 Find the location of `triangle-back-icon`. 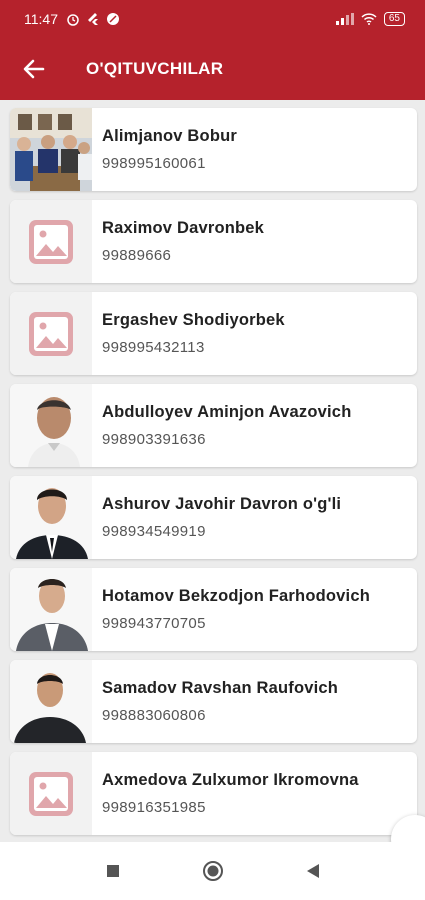

triangle-back-icon is located at coordinates (312, 871).